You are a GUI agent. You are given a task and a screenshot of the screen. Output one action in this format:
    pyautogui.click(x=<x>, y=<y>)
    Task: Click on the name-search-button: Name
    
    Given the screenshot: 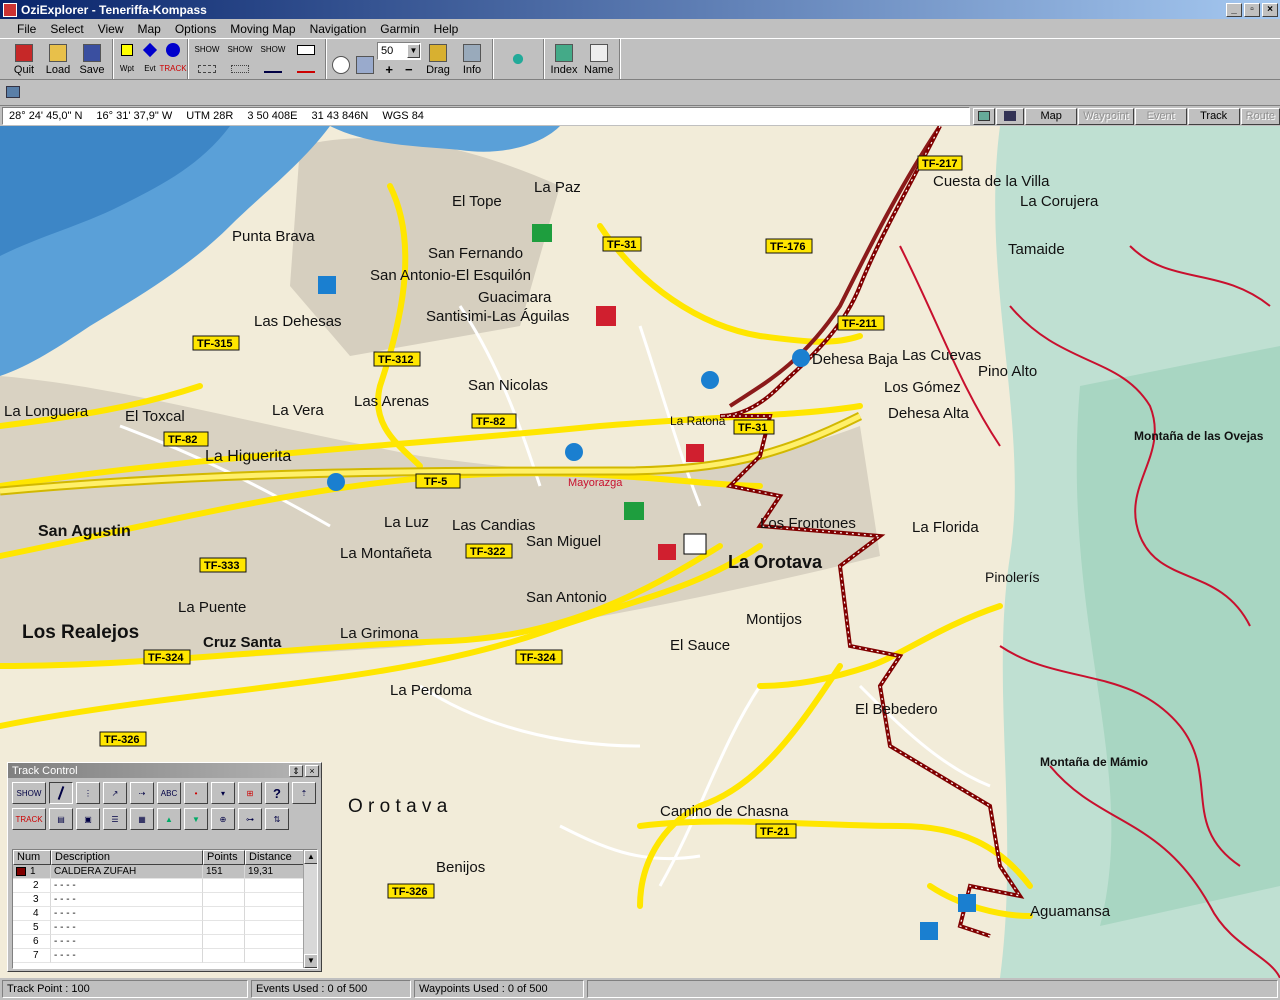 What is the action you would take?
    pyautogui.click(x=598, y=59)
    